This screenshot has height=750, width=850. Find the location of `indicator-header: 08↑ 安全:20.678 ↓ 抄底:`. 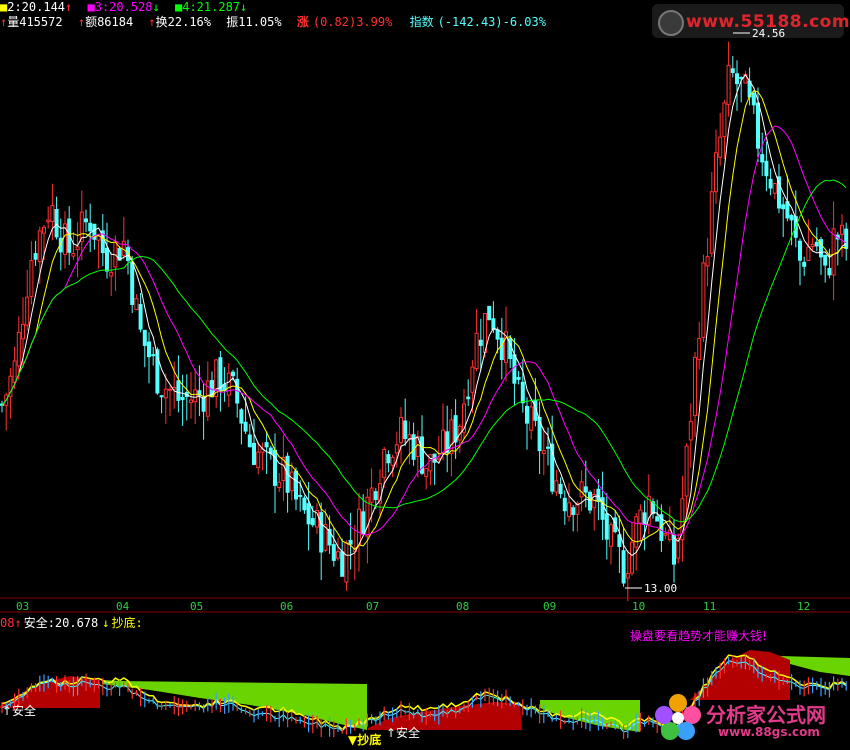

indicator-header: 08↑ 安全:20.678 ↓ 抄底: is located at coordinates (73, 622).